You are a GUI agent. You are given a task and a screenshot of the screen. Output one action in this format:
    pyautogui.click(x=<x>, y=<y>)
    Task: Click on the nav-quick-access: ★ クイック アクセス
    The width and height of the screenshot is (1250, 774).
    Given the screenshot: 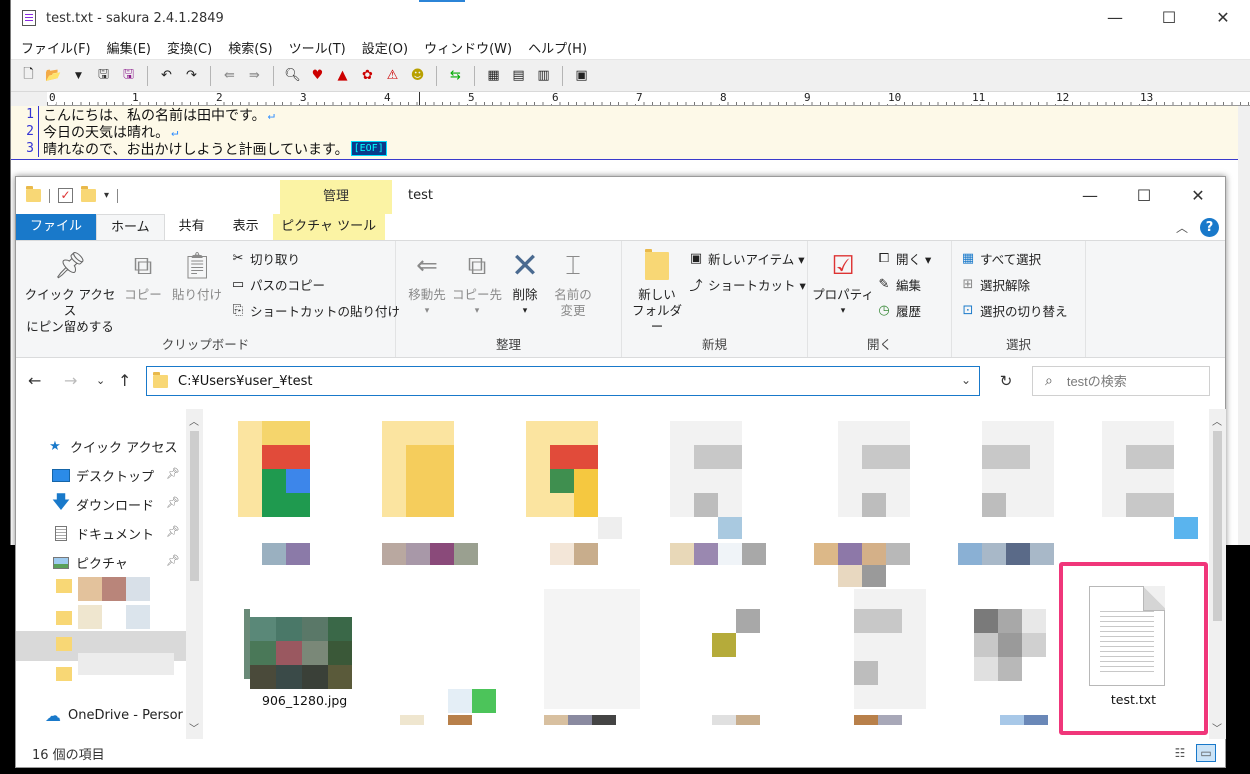 What is the action you would take?
    pyautogui.click(x=111, y=446)
    